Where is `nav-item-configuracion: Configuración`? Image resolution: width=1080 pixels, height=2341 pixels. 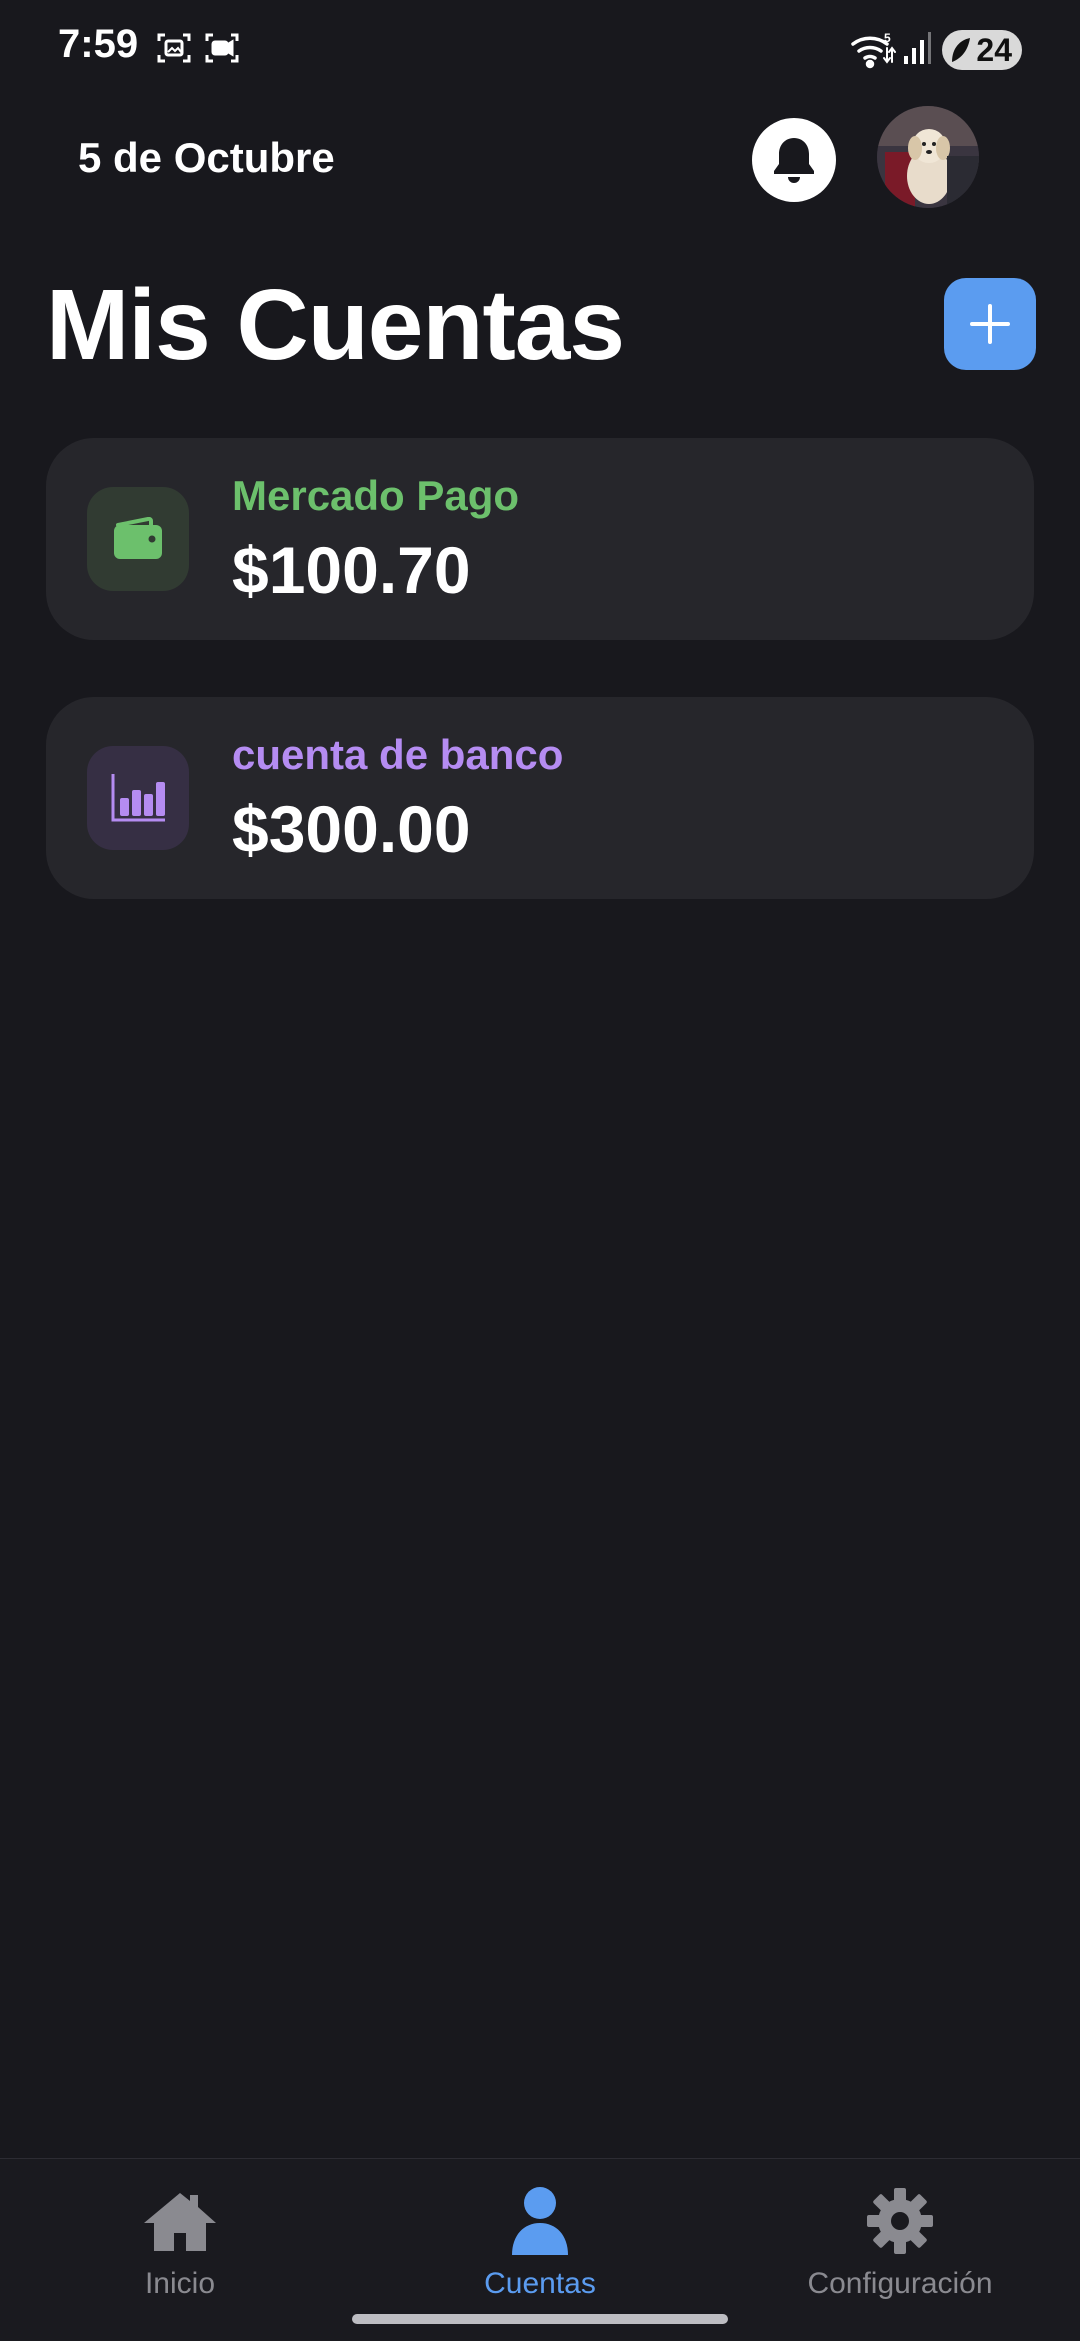 nav-item-configuracion: Configuración is located at coordinates (900, 2242).